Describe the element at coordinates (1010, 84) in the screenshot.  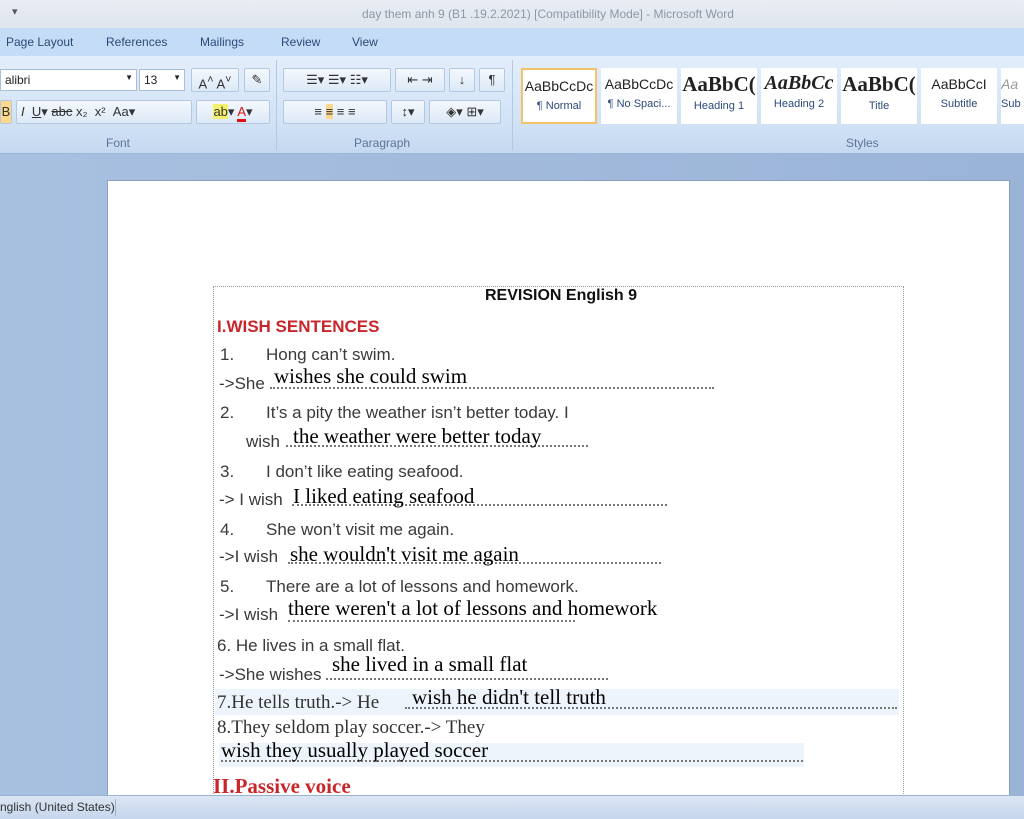
I see `style-sample: Aa` at that location.